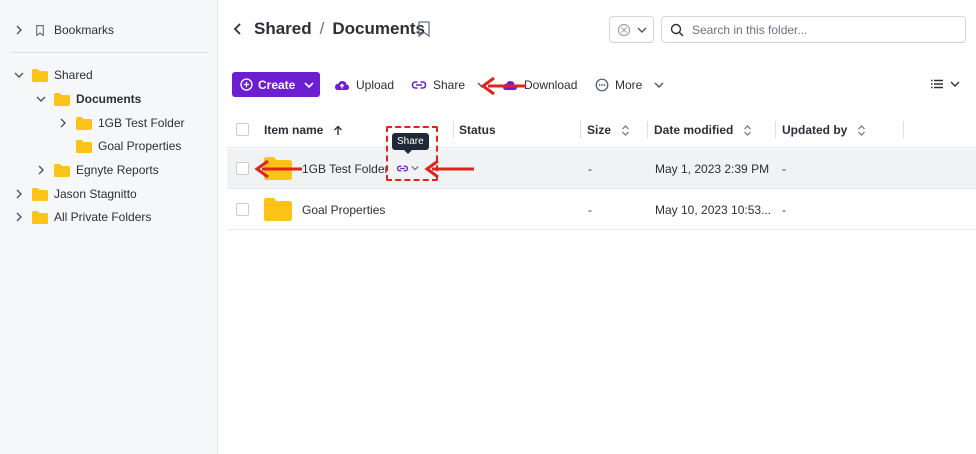 Image resolution: width=976 pixels, height=454 pixels. What do you see at coordinates (602, 84) in the screenshot?
I see `more-circle-icon` at bounding box center [602, 84].